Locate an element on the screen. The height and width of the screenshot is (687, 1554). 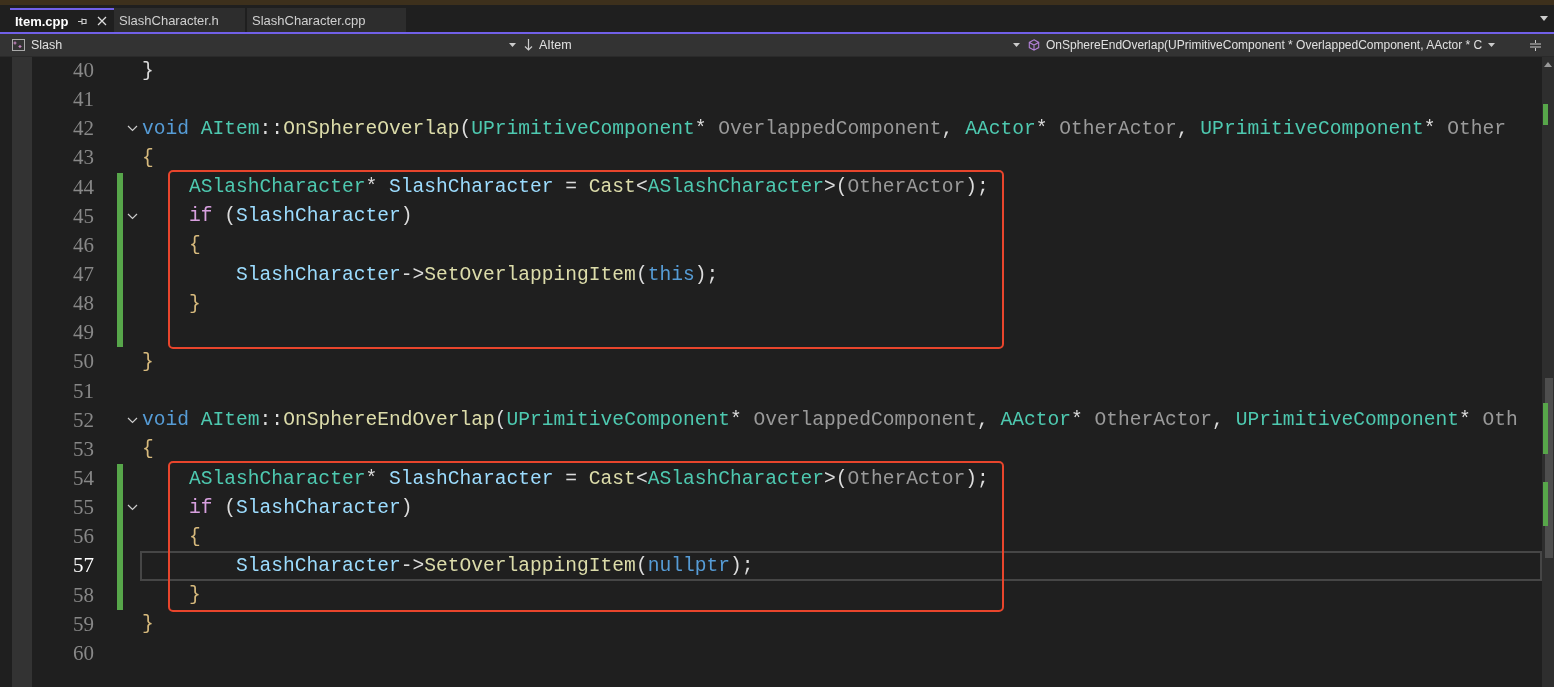
line-number: 43 is located at coordinates (83, 158).